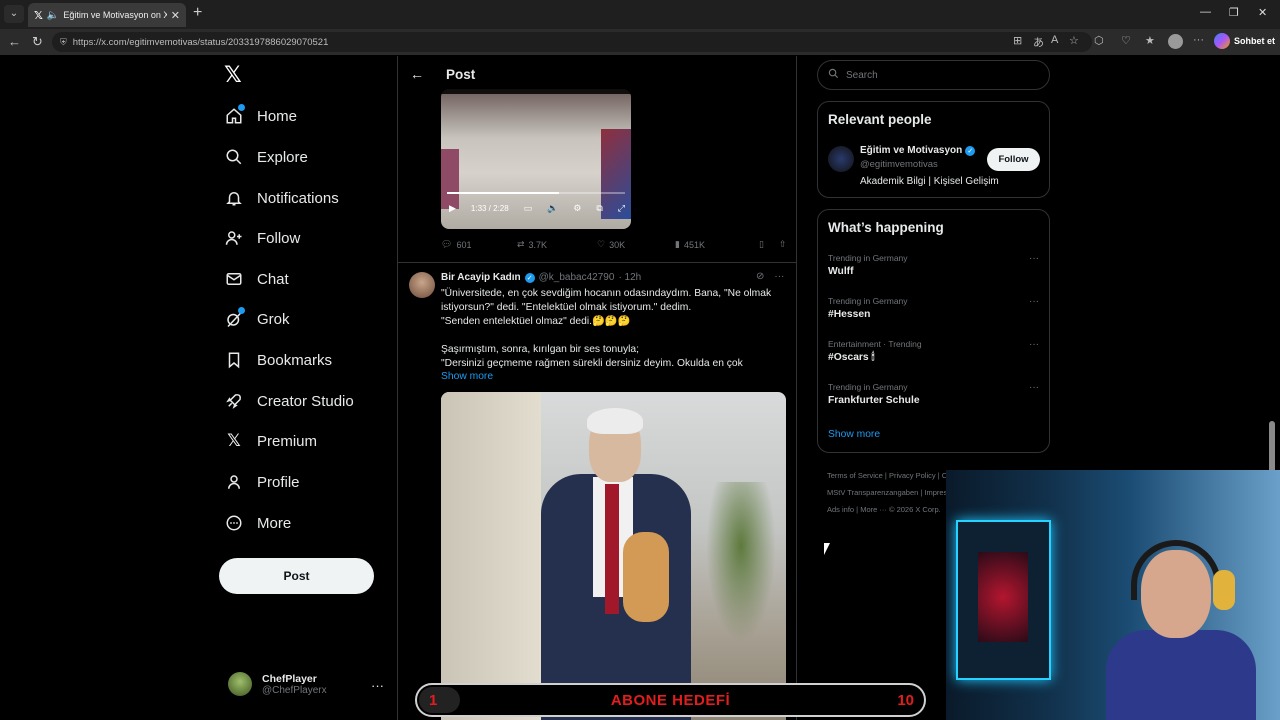 The height and width of the screenshot is (720, 1280). I want to click on webcam-overlay, so click(1113, 595).